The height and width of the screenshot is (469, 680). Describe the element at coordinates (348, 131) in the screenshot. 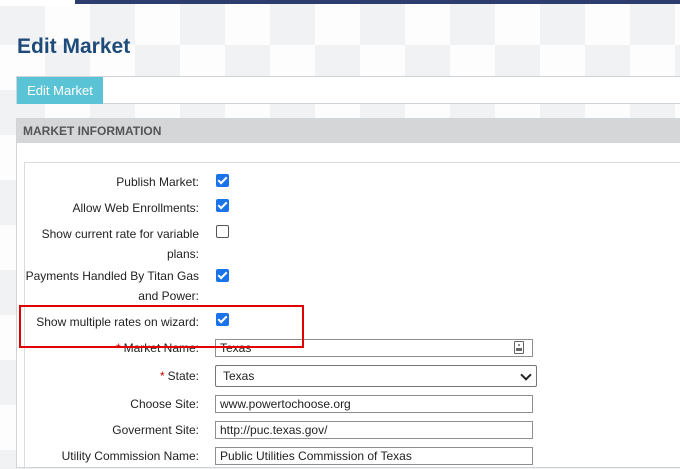

I see `section-header: MARKET INFORMATION` at that location.